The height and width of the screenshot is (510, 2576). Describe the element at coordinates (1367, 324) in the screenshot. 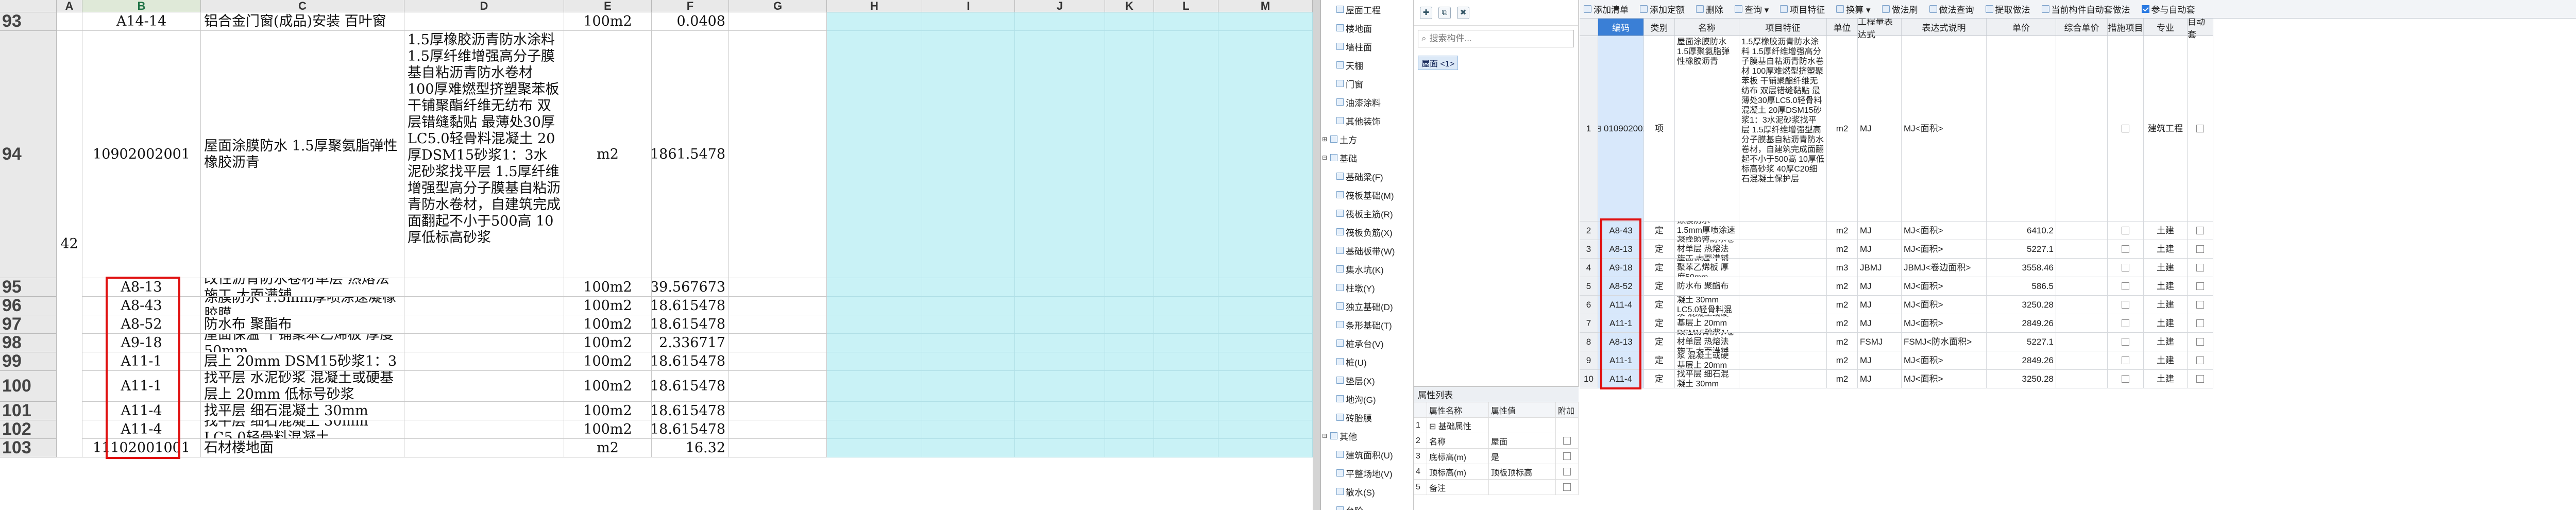

I see `tree-item: 条形基础(T)` at that location.